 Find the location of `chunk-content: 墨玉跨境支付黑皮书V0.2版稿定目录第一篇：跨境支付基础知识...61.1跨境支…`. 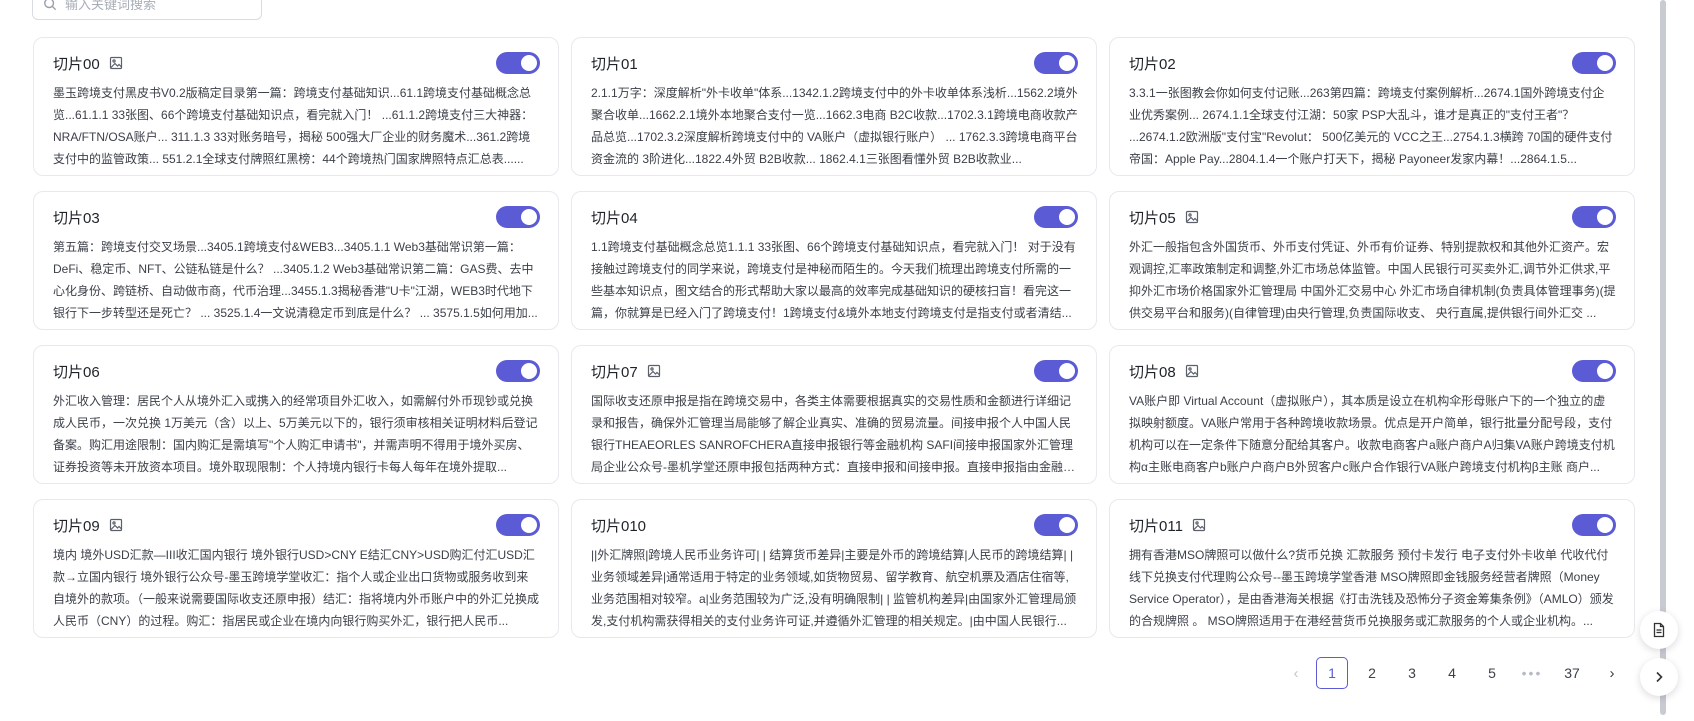

chunk-content: 墨玉跨境支付黑皮书V0.2版稿定目录第一篇：跨境支付基础知识...61.1跨境支… is located at coordinates (293, 126).